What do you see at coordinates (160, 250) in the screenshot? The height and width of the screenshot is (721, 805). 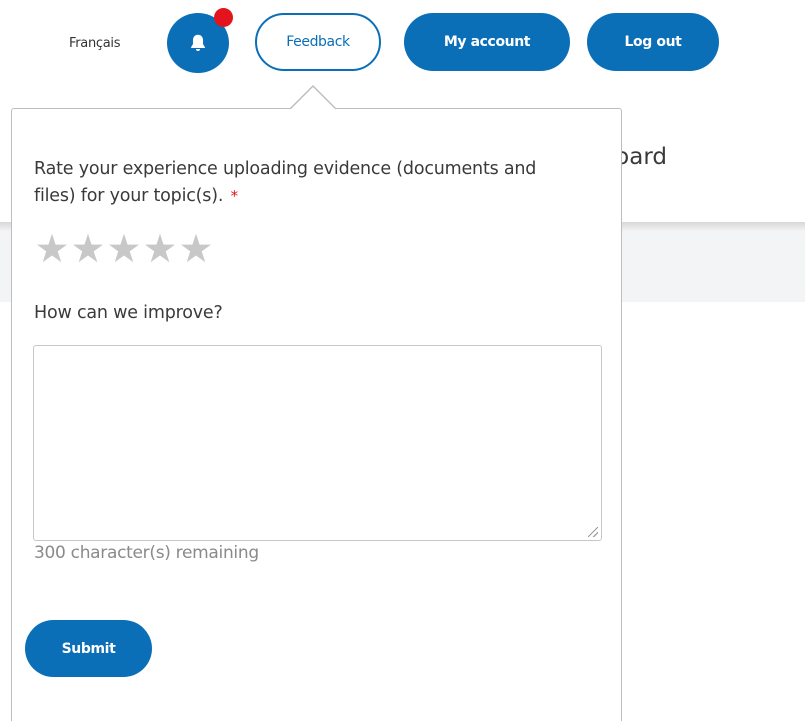 I see `star-4-icon: ★` at bounding box center [160, 250].